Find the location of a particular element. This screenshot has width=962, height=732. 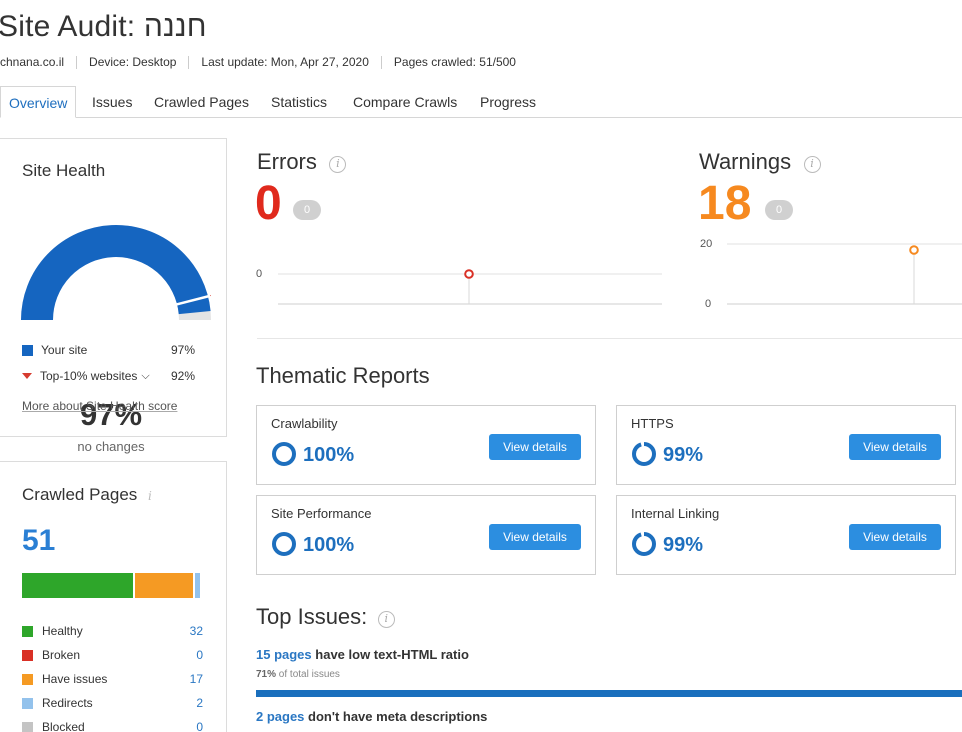

crawled-pages-title-text: Crawled Pages is located at coordinates (80, 494).